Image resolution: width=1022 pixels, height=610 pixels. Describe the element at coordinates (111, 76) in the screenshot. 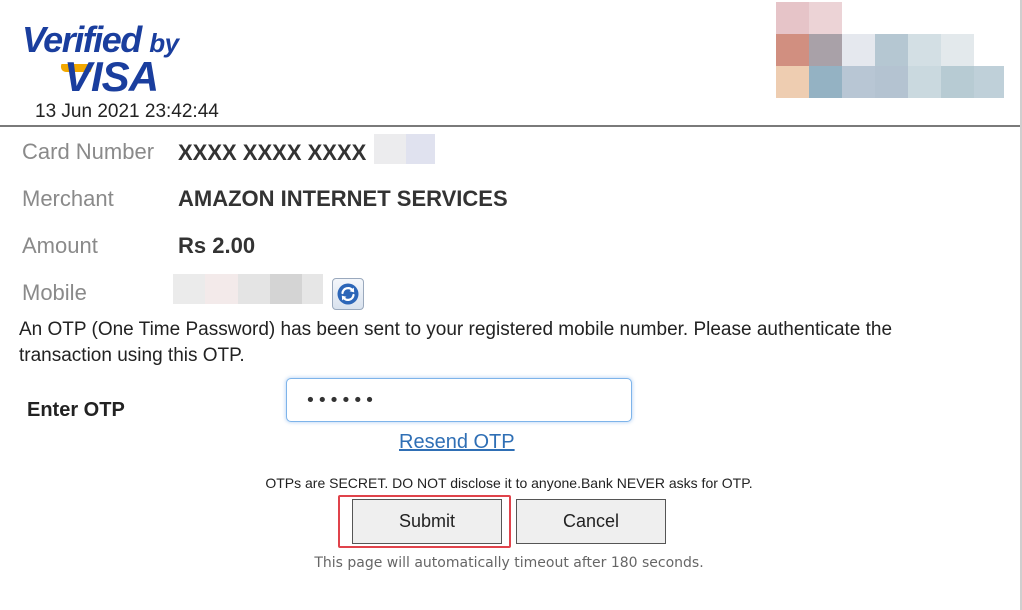

I see `visa-wordmark: VISA` at that location.